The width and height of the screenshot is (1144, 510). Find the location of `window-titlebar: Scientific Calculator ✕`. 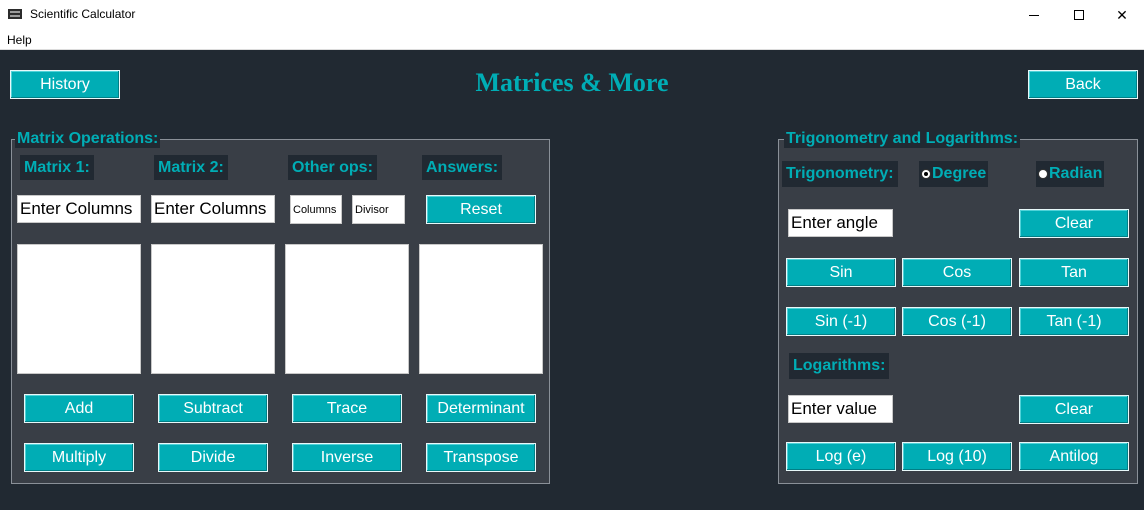

window-titlebar: Scientific Calculator ✕ is located at coordinates (572, 15).